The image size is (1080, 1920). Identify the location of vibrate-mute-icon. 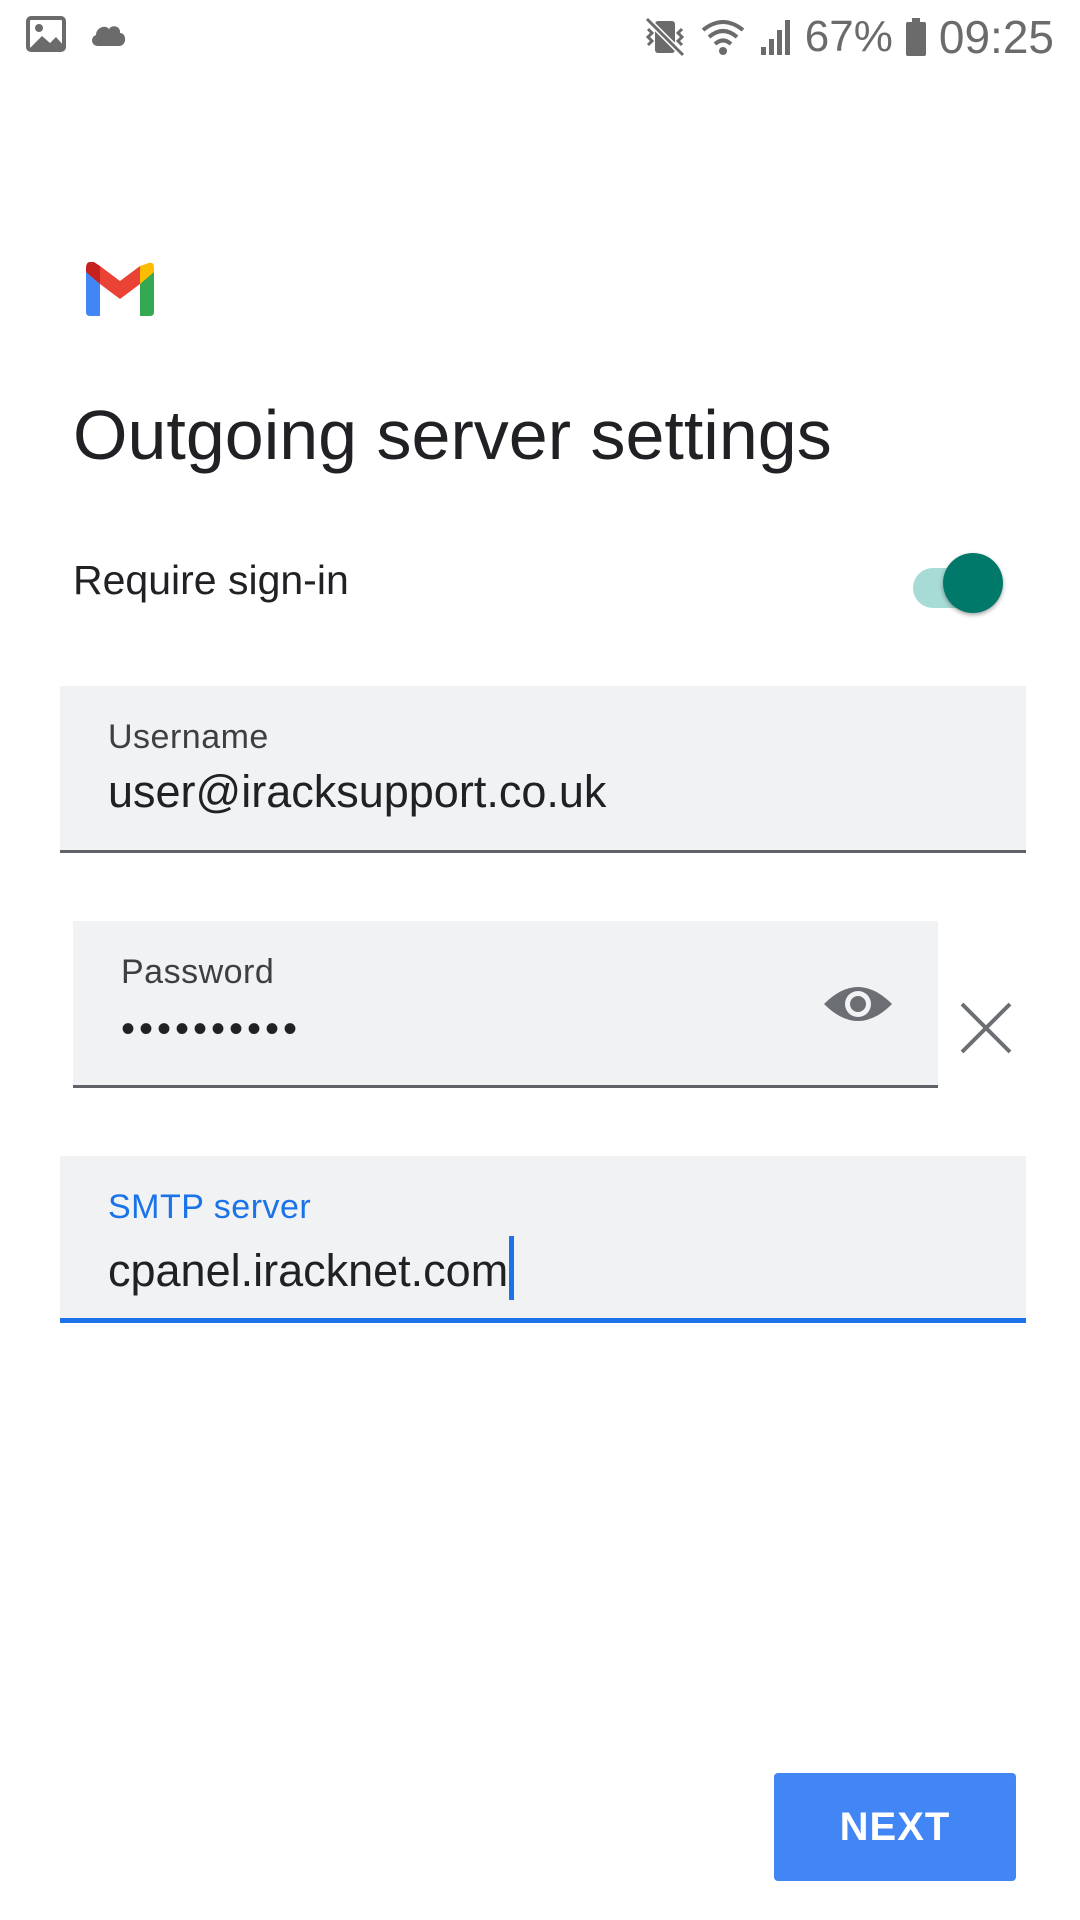
(664, 37).